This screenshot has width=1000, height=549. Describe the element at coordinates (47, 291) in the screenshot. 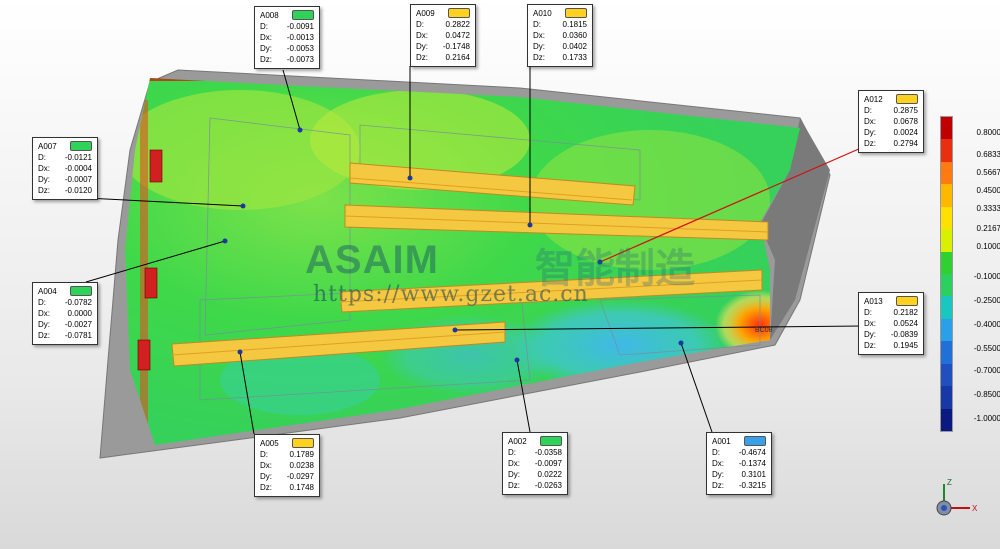

I see `callout-id: A004` at that location.